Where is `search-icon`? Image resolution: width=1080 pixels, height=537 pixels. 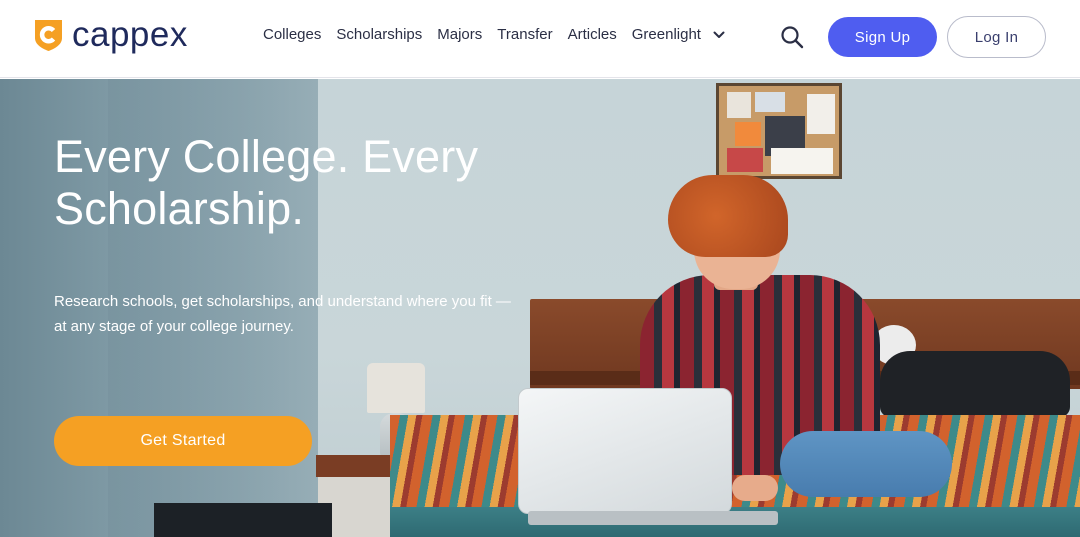 search-icon is located at coordinates (792, 37).